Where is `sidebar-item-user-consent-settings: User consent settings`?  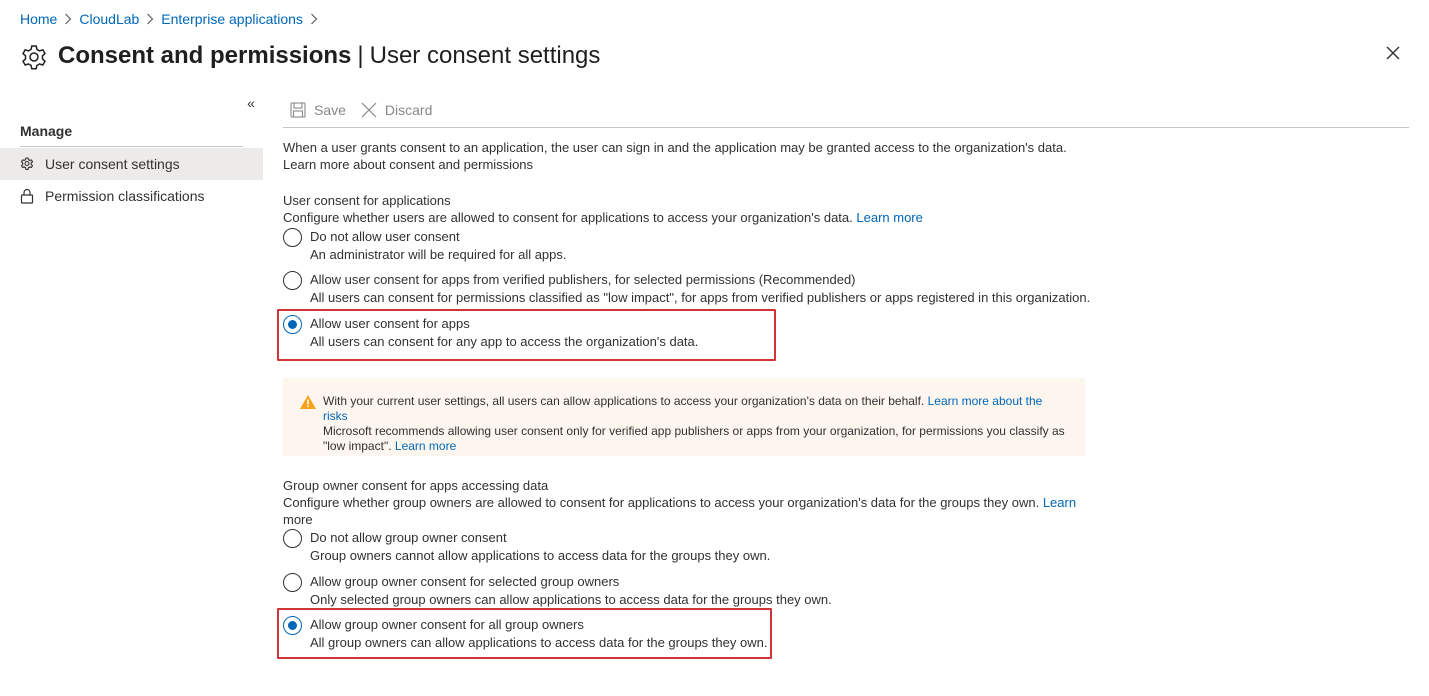 sidebar-item-user-consent-settings: User consent settings is located at coordinates (131, 164).